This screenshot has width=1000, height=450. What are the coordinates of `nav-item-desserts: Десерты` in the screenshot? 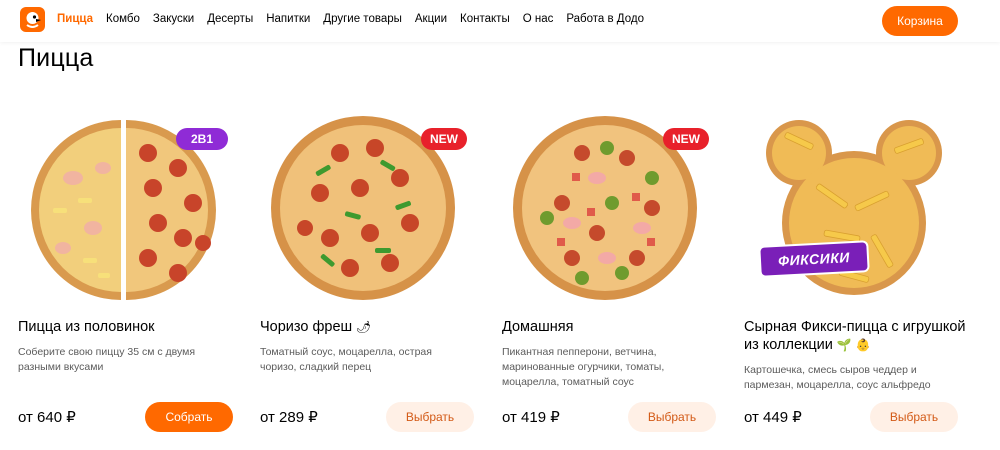 It's located at (230, 19).